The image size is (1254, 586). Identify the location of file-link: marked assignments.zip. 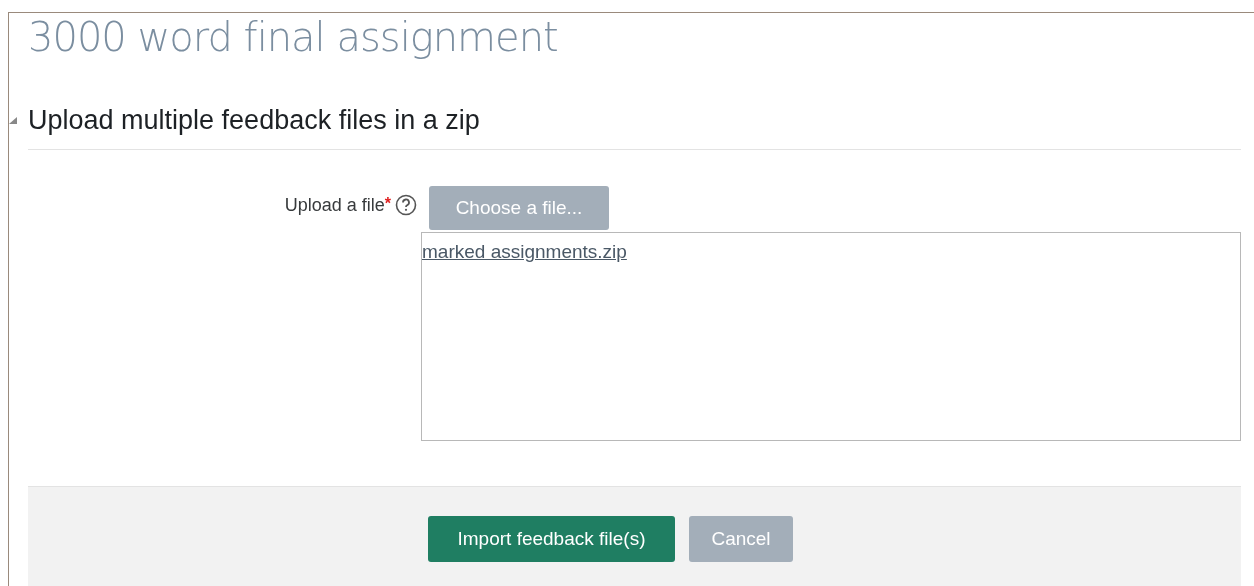
(524, 252).